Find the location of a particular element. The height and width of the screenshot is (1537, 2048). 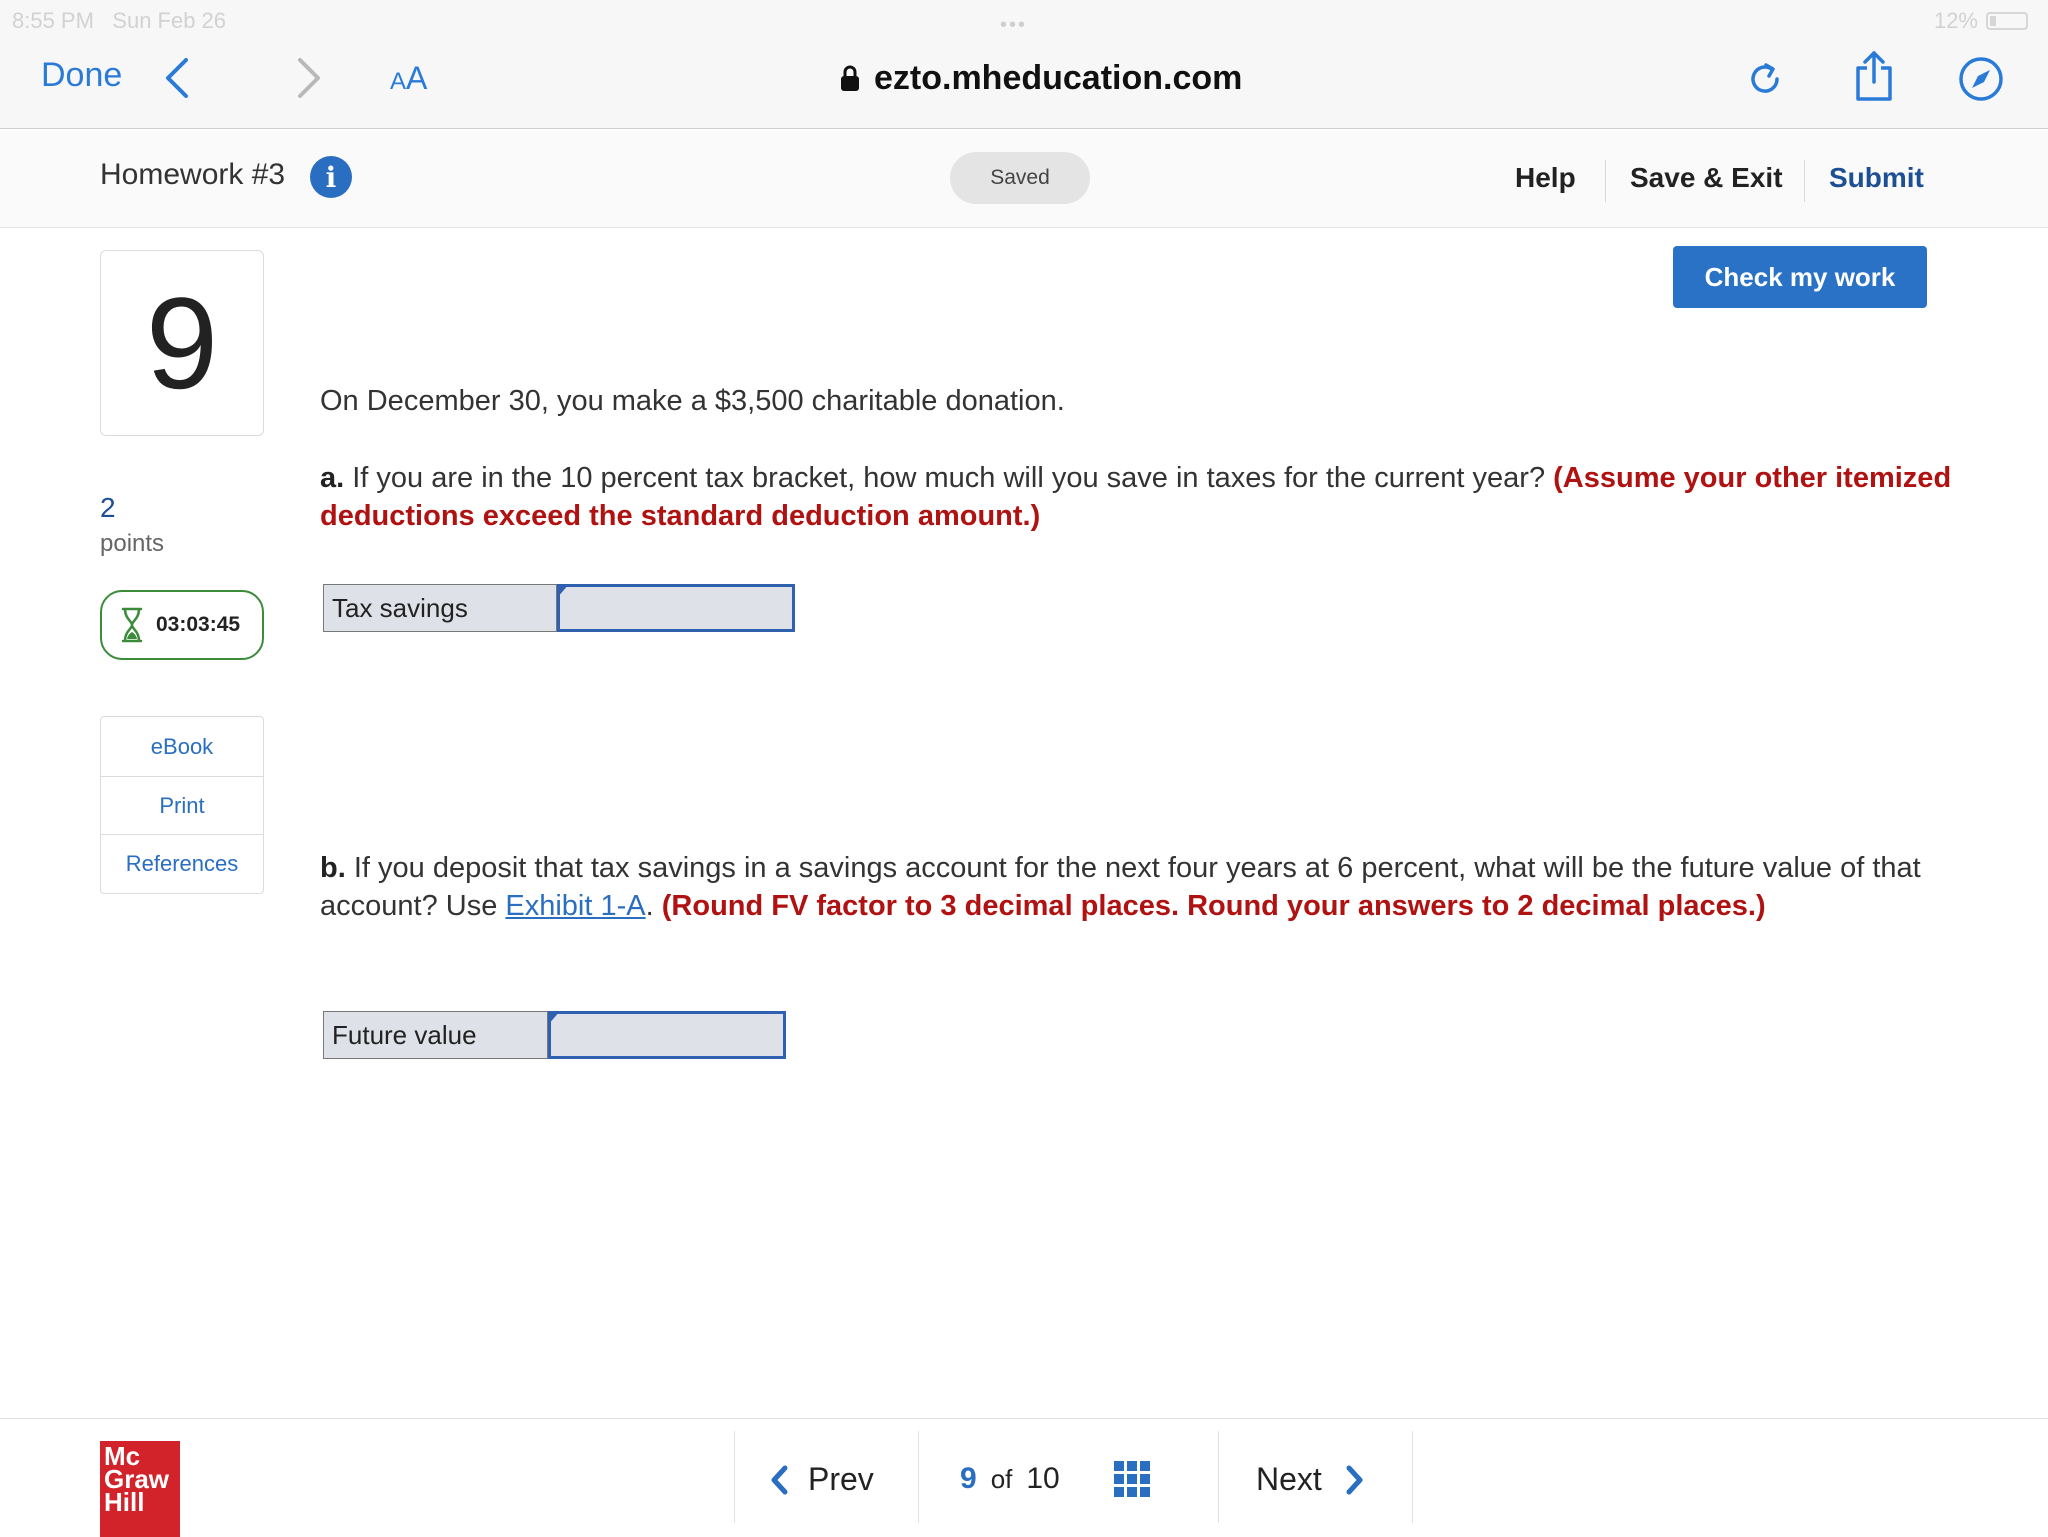

status-time: 8:55 PM is located at coordinates (53, 20).